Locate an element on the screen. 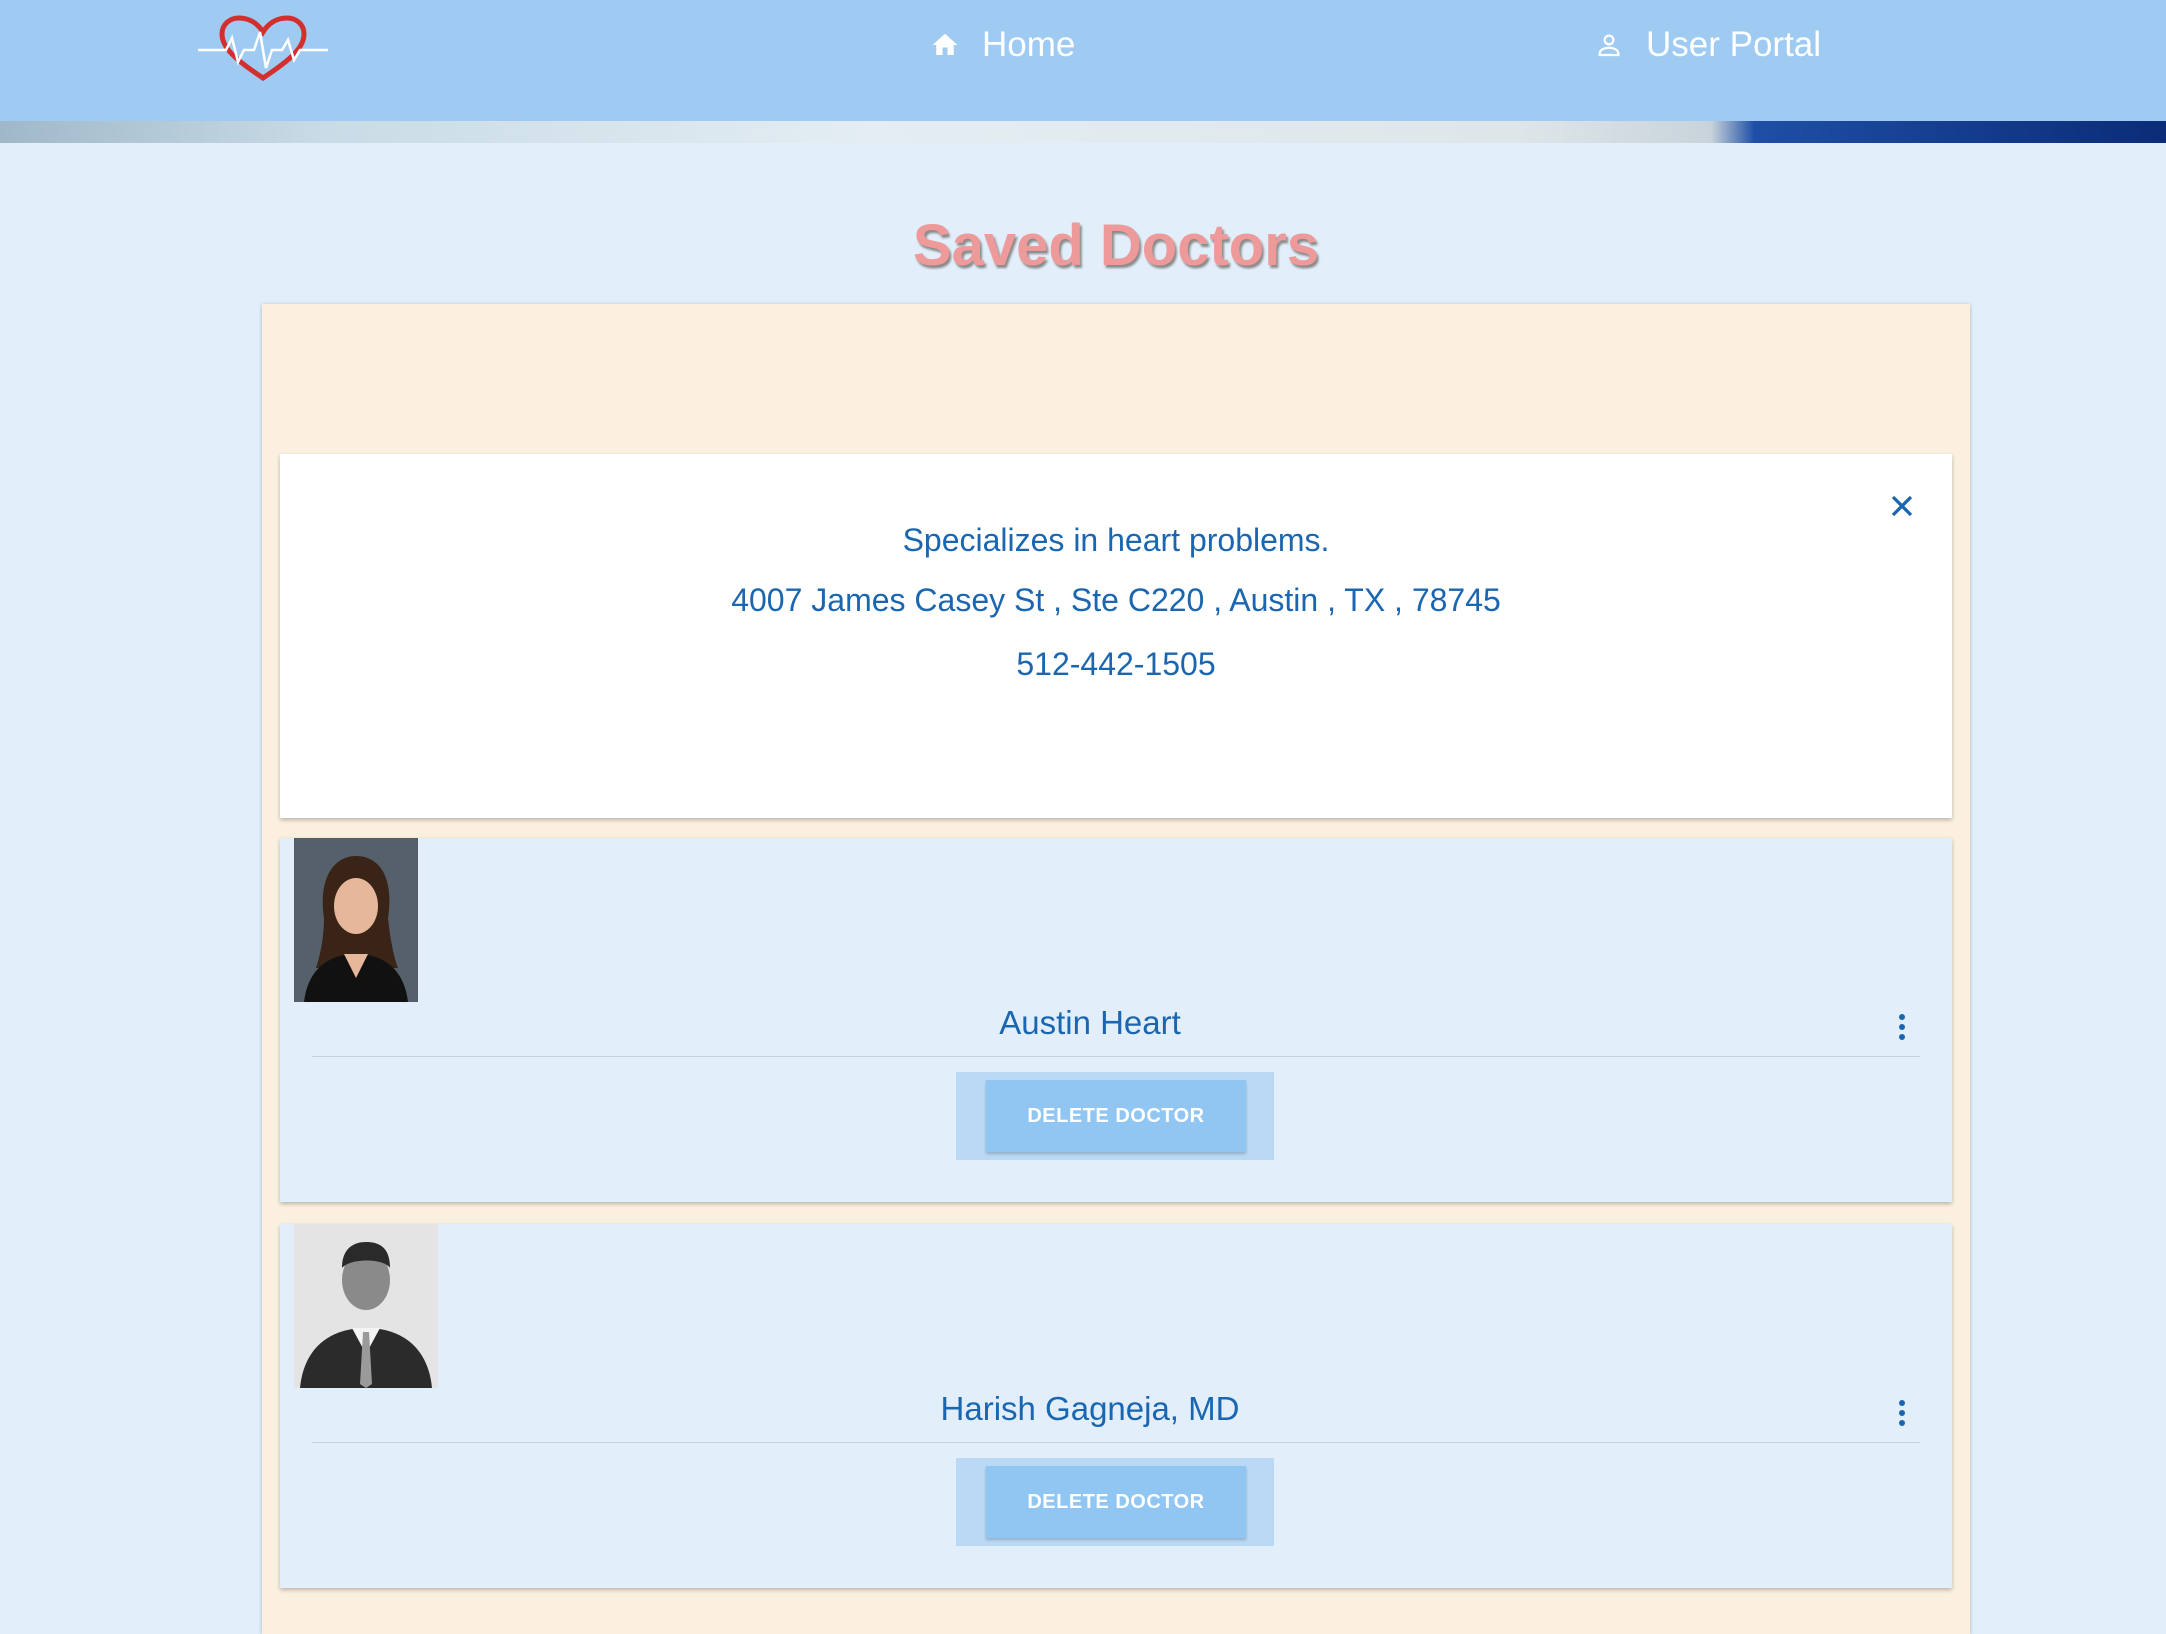  home-icon is located at coordinates (945, 44).